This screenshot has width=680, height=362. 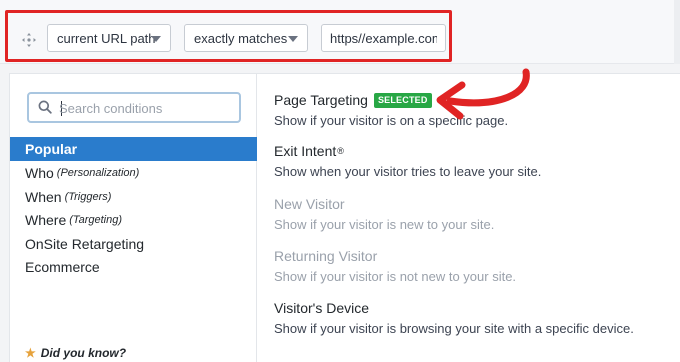 What do you see at coordinates (326, 256) in the screenshot?
I see `condition-title: Returning Visitor` at bounding box center [326, 256].